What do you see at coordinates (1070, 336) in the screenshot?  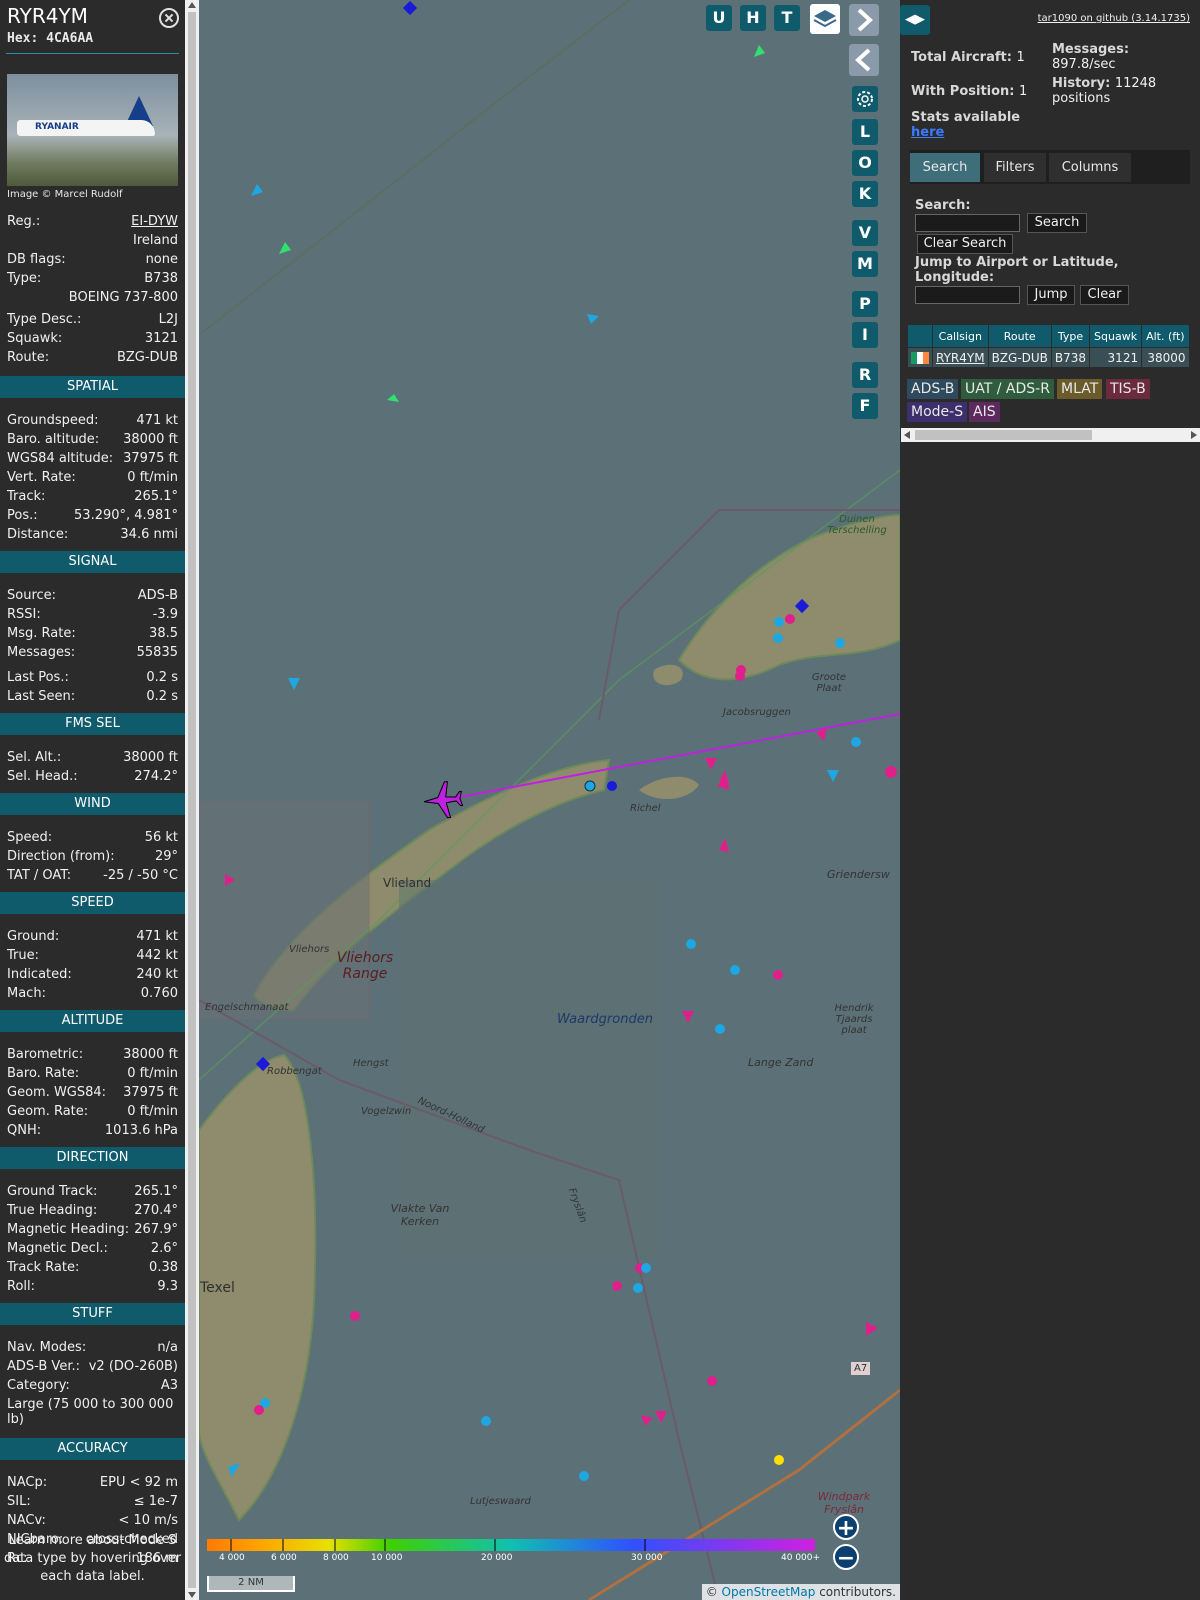 I see `column-type: Type` at bounding box center [1070, 336].